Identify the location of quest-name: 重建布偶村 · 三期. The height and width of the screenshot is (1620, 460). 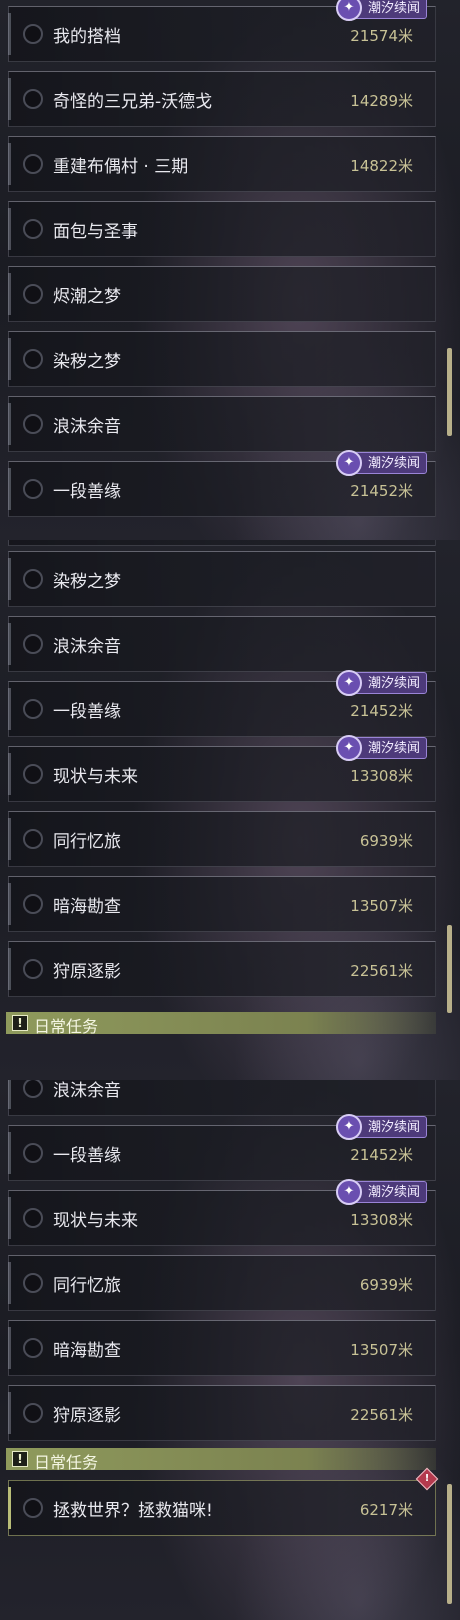
(121, 167).